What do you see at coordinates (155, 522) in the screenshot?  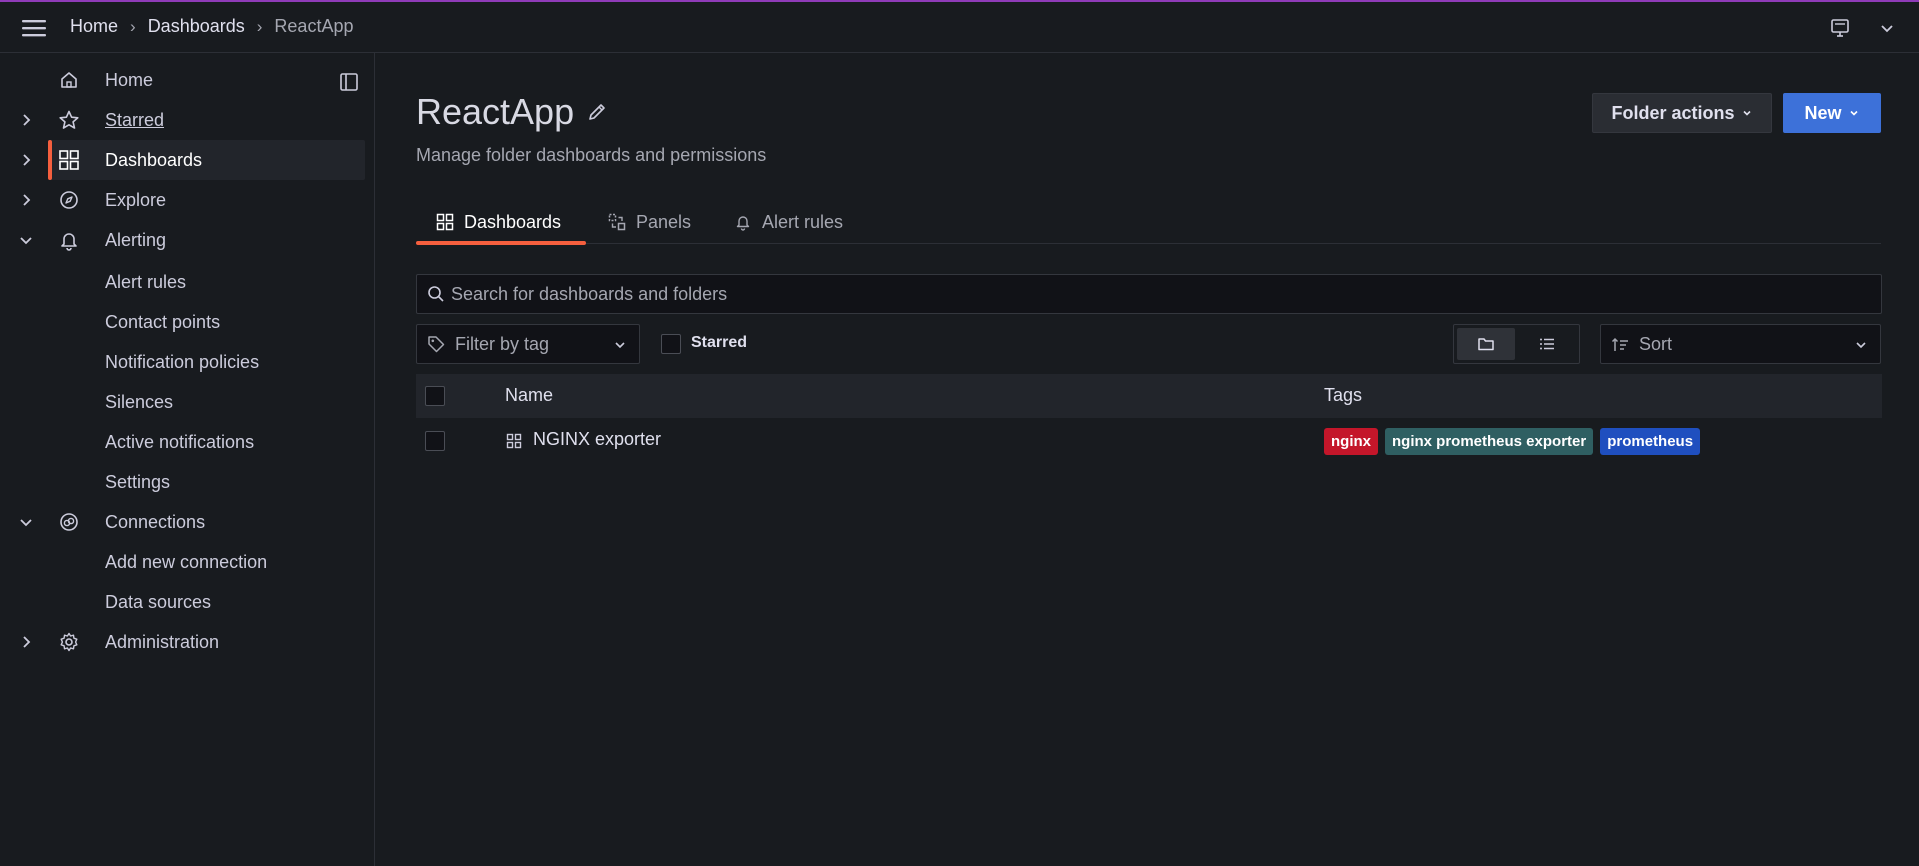 I see `sidebar-item-label: Connections` at bounding box center [155, 522].